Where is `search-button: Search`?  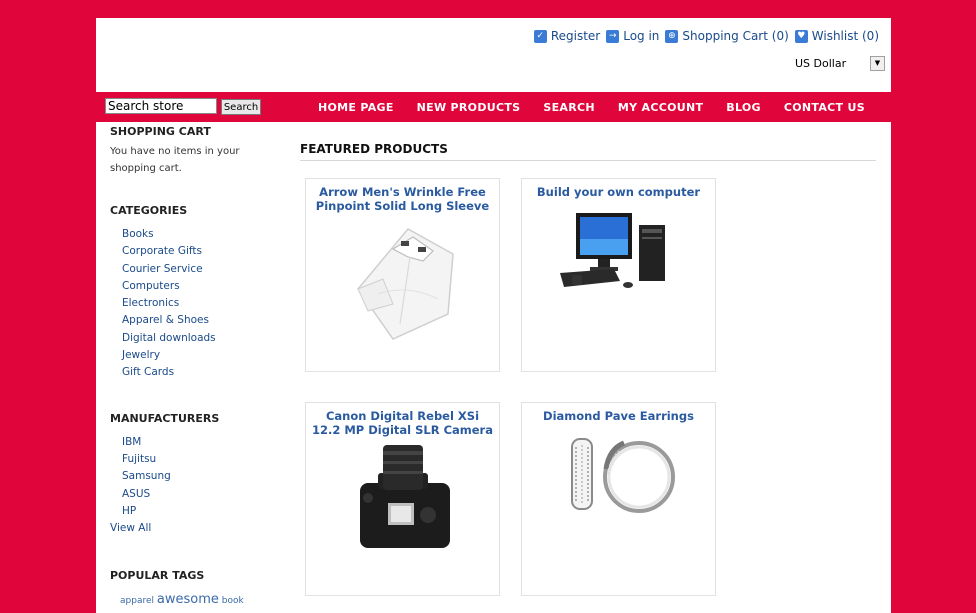 search-button: Search is located at coordinates (241, 107).